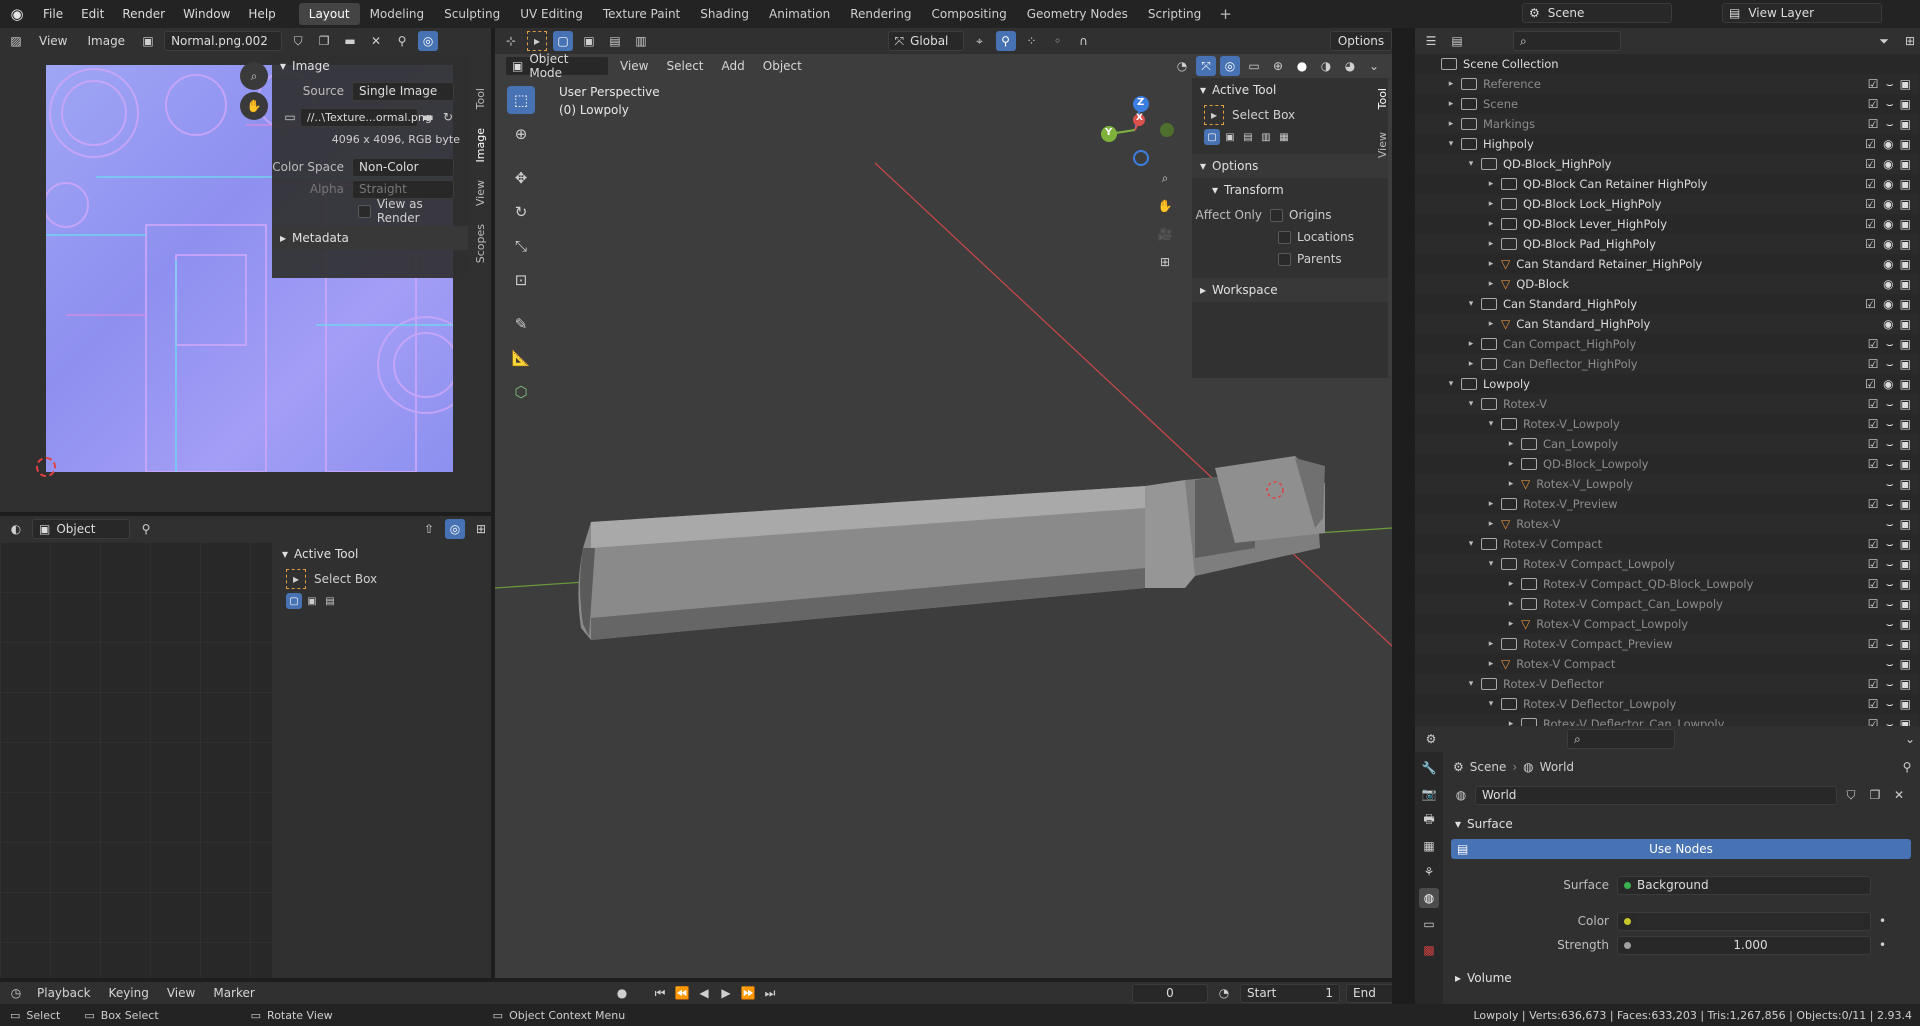  Describe the element at coordinates (1290, 190) in the screenshot. I see `transform-subpanel-header: ▾ Transform` at that location.